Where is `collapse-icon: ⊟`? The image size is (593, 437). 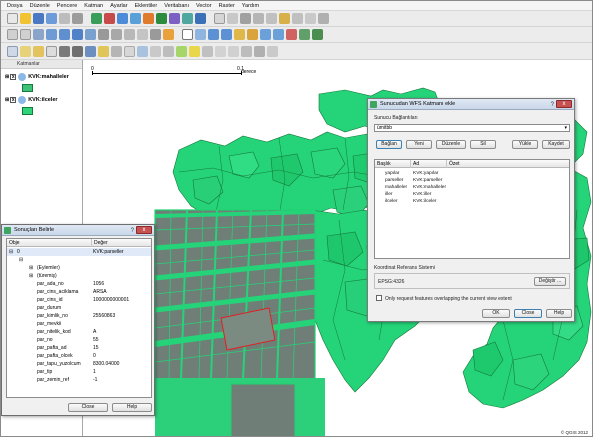
collapse-icon: ⊟ is located at coordinates (11, 252).